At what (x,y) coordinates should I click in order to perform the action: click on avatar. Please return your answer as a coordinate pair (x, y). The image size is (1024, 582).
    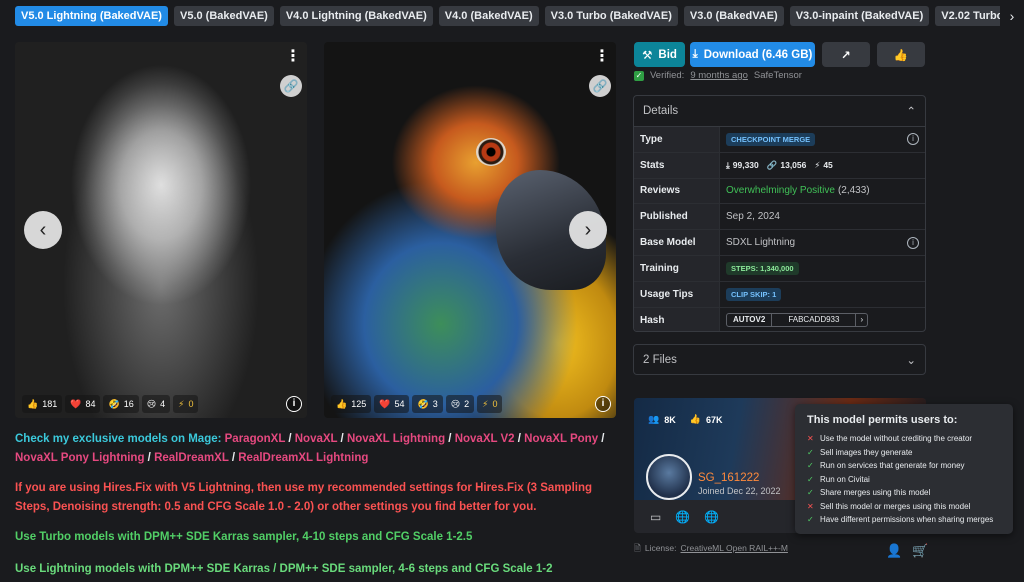
    Looking at the image, I should click on (669, 477).